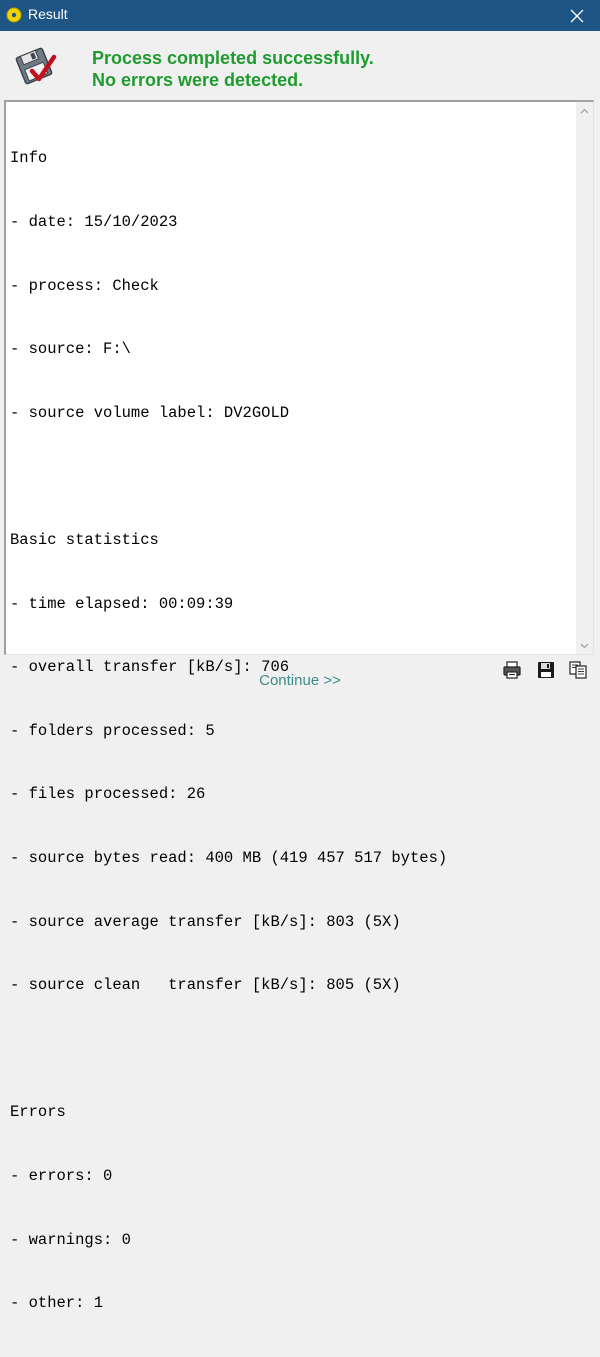  I want to click on scroll-down-button, so click(584, 645).